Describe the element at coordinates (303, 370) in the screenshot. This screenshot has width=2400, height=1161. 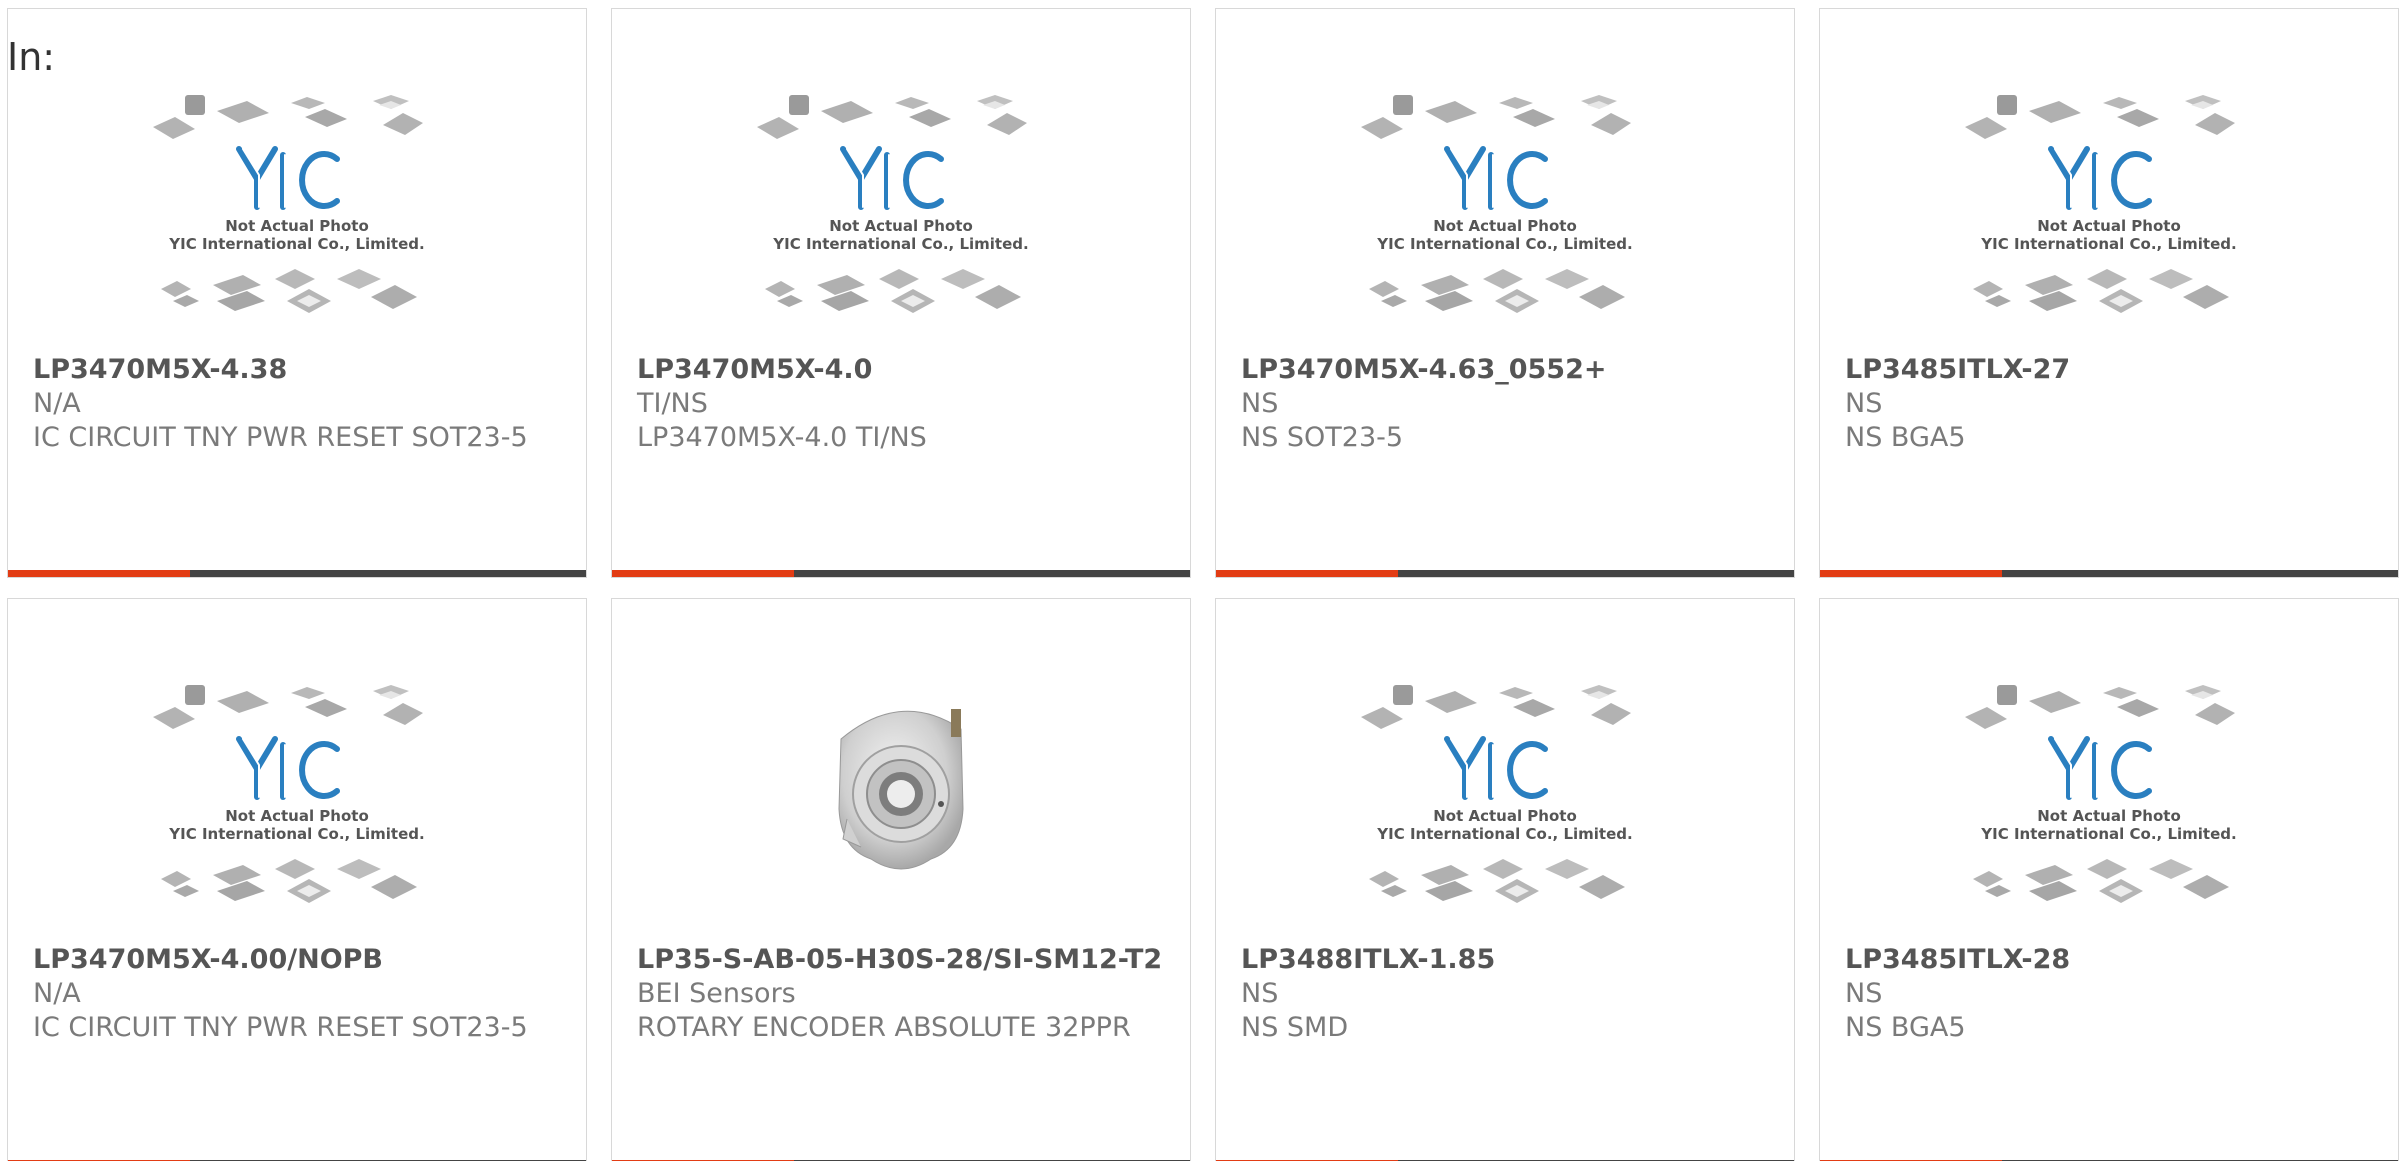
I see `part-number-link: LP3470M5X-4.38` at that location.